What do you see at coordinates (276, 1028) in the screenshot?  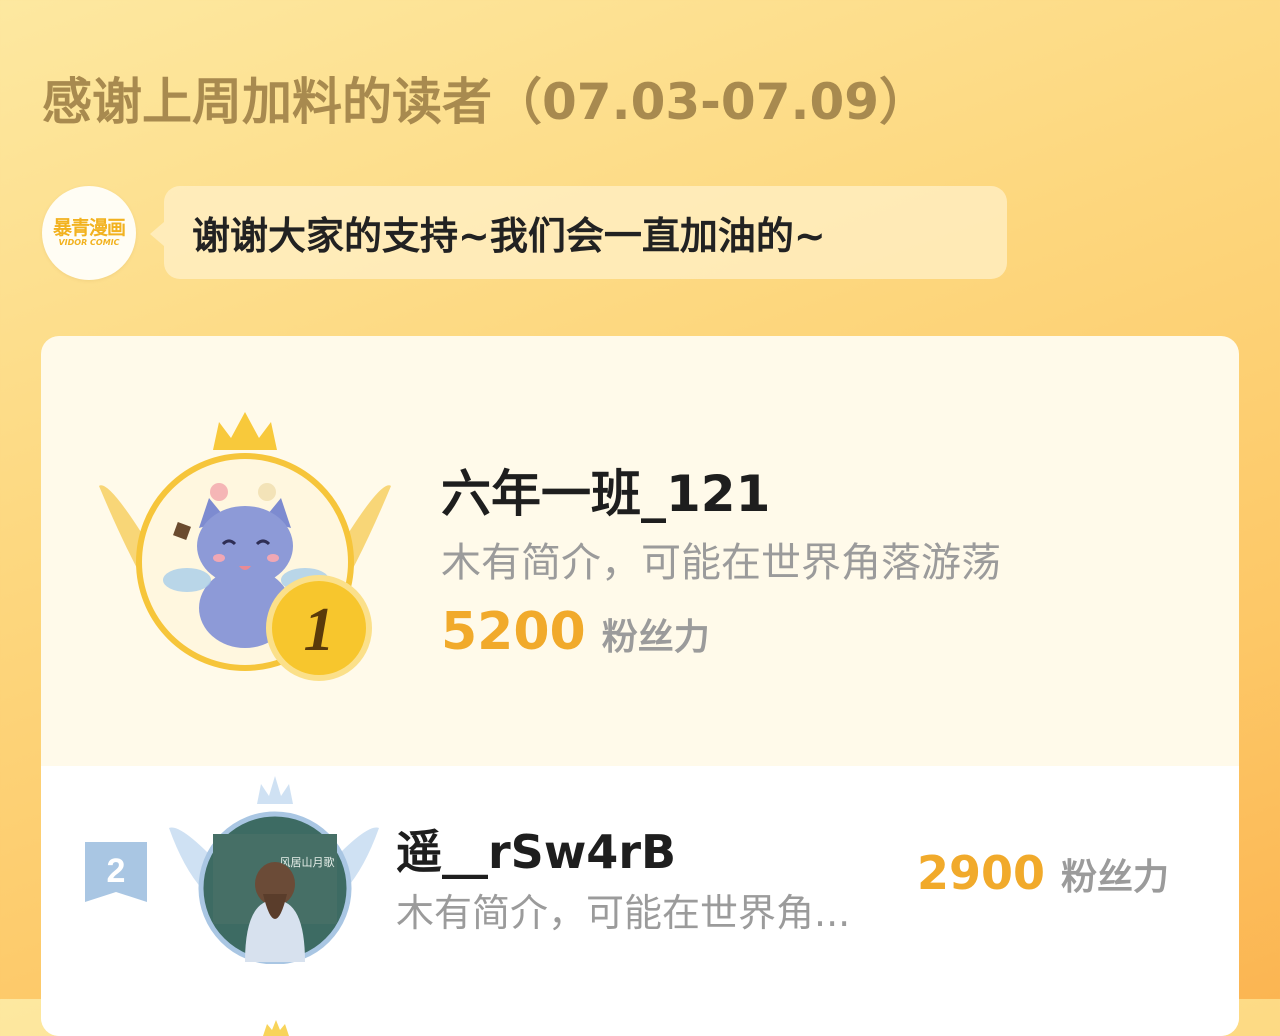 I see `rank3-crown-icon` at bounding box center [276, 1028].